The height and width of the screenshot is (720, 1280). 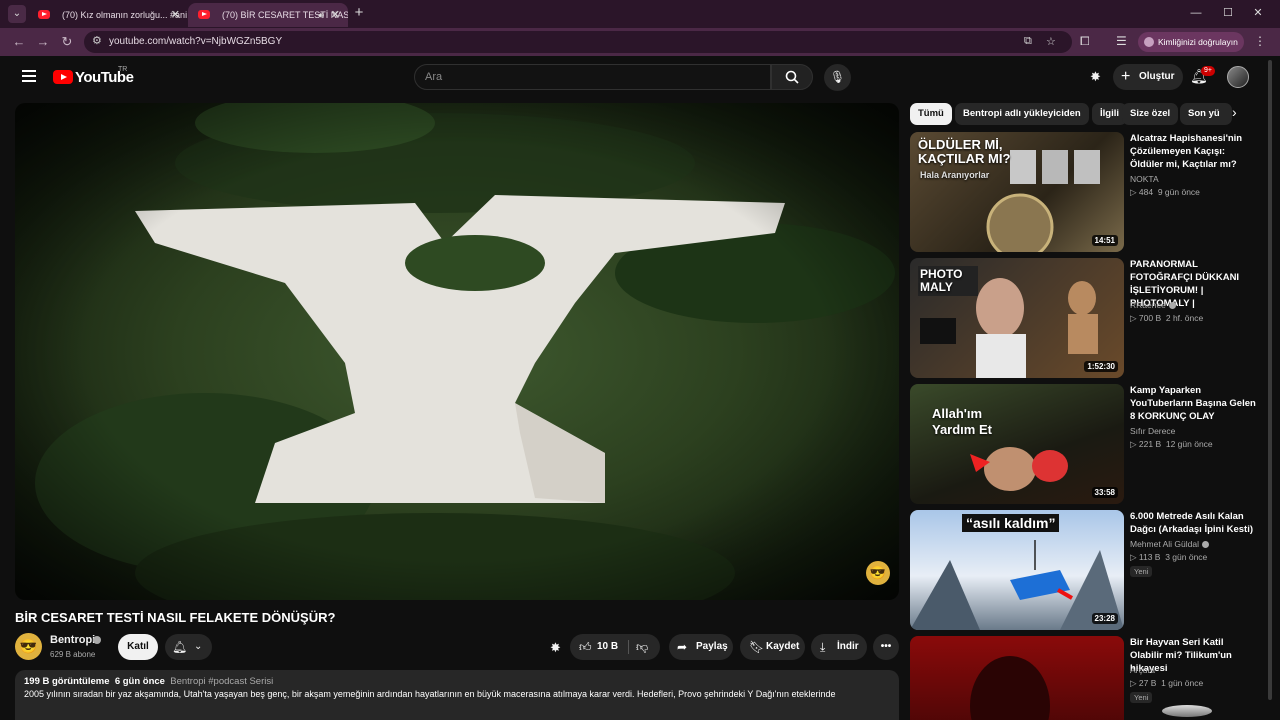 What do you see at coordinates (1206, 114) in the screenshot?
I see `chip-recent: Son yü` at bounding box center [1206, 114].